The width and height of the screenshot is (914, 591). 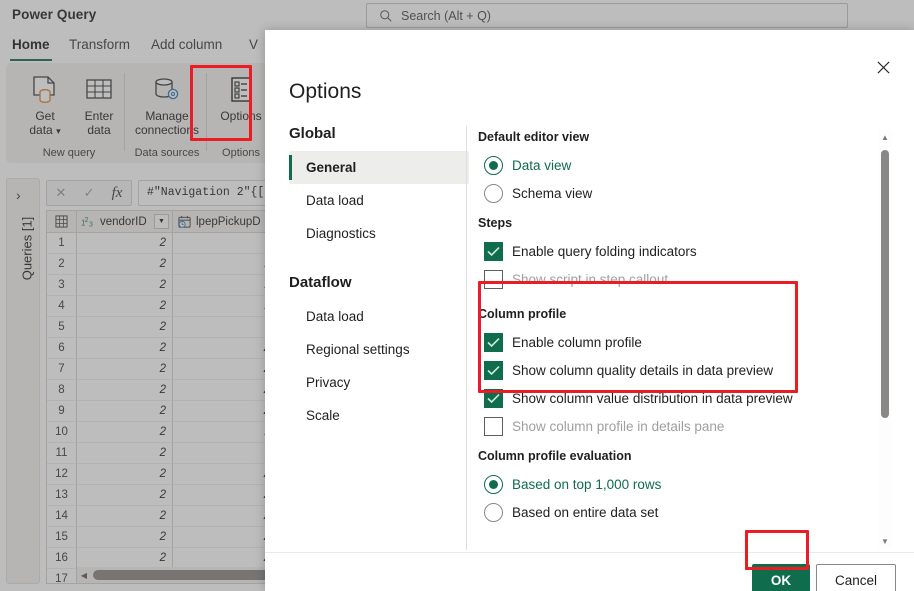 I want to click on radio-data-view-icon, so click(x=493, y=165).